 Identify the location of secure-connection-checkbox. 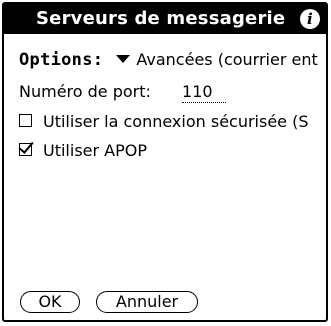
(25, 120).